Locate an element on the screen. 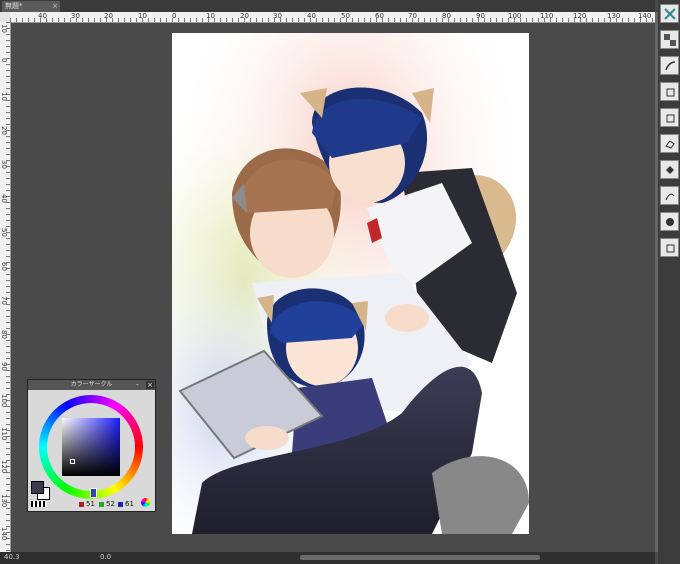 Image resolution: width=680 pixels, height=564 pixels. zoom-readout: 40.3 is located at coordinates (12, 557).